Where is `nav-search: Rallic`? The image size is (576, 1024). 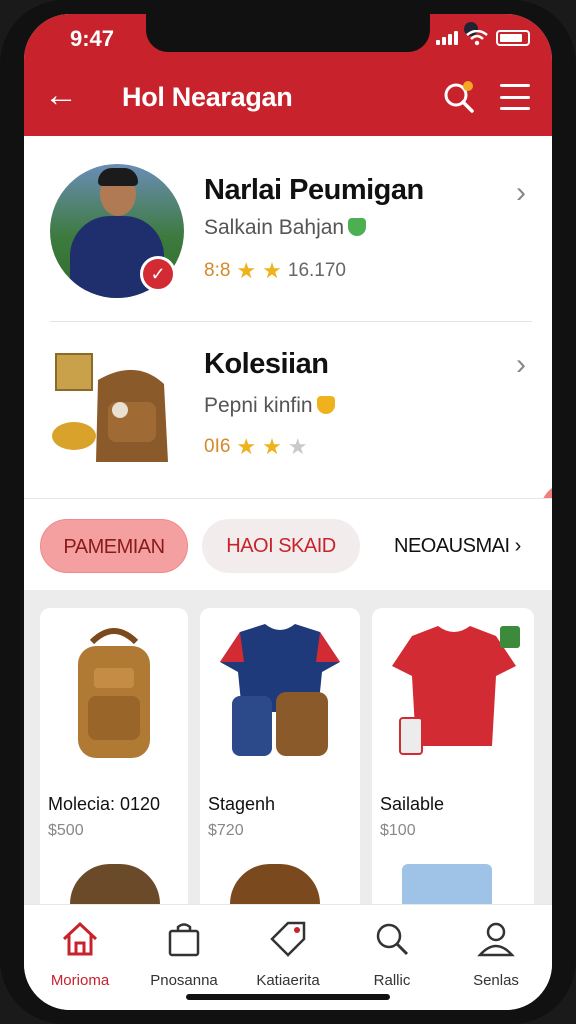
nav-search: Rallic is located at coordinates (392, 954).